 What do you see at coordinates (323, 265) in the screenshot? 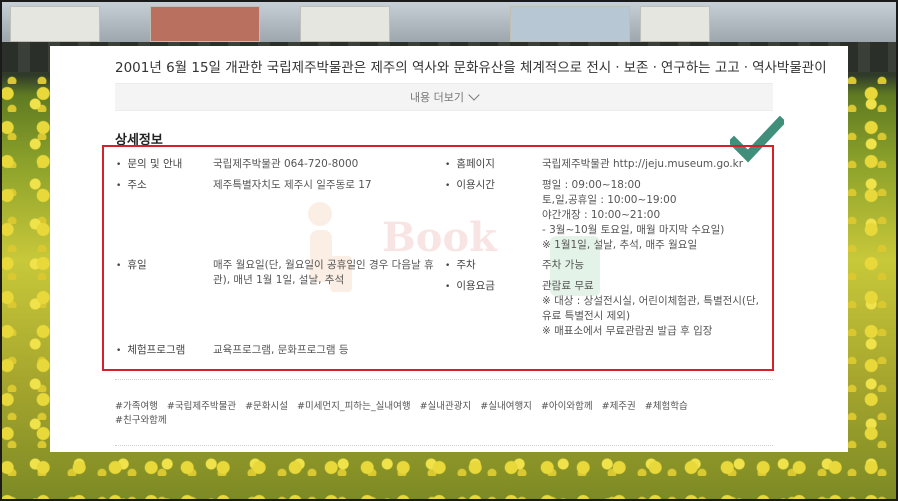
I see `value-line: 매주 월요일(단, 월요일이 공휴일인 경우 다음날 휴` at bounding box center [323, 265].